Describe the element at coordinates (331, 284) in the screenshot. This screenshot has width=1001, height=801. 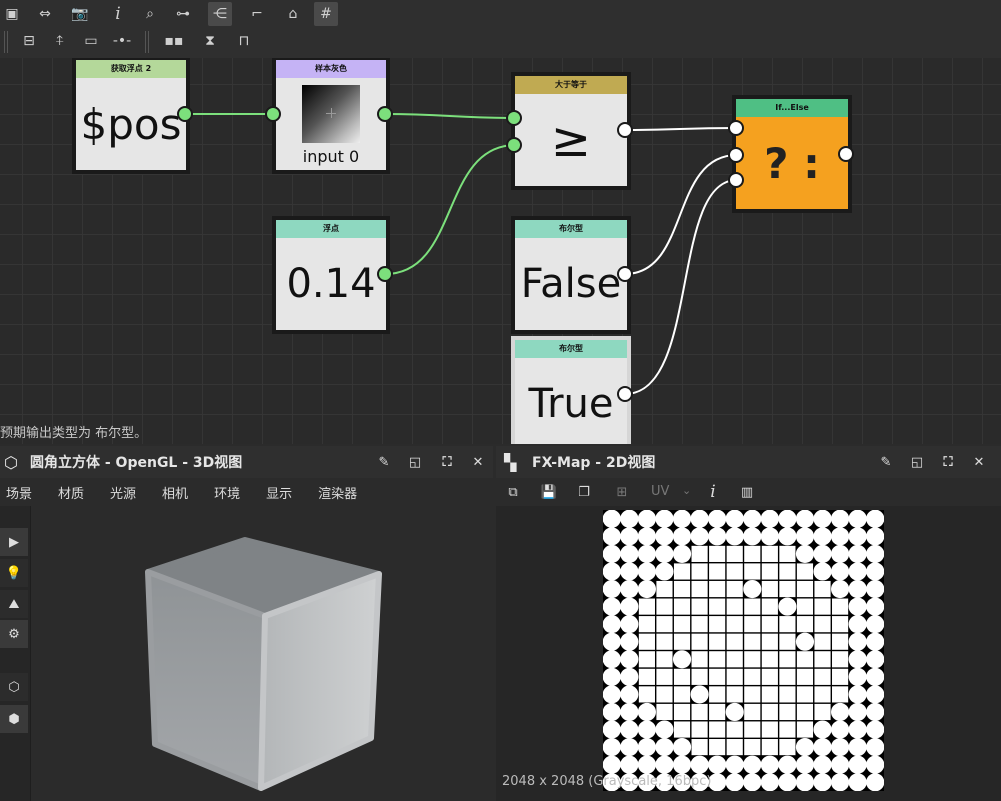
I see `node-value: 0.14` at that location.